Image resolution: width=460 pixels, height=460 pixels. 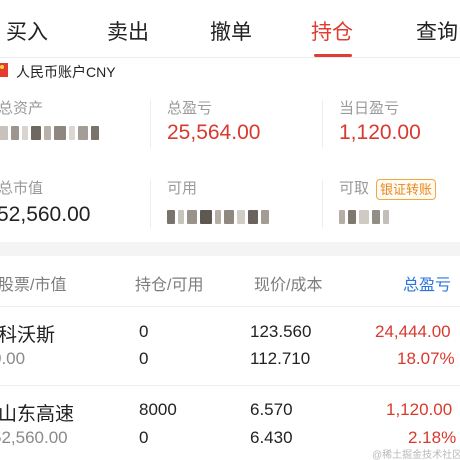 I want to click on watermark: @稀土掘金技术社区, so click(x=416, y=455).